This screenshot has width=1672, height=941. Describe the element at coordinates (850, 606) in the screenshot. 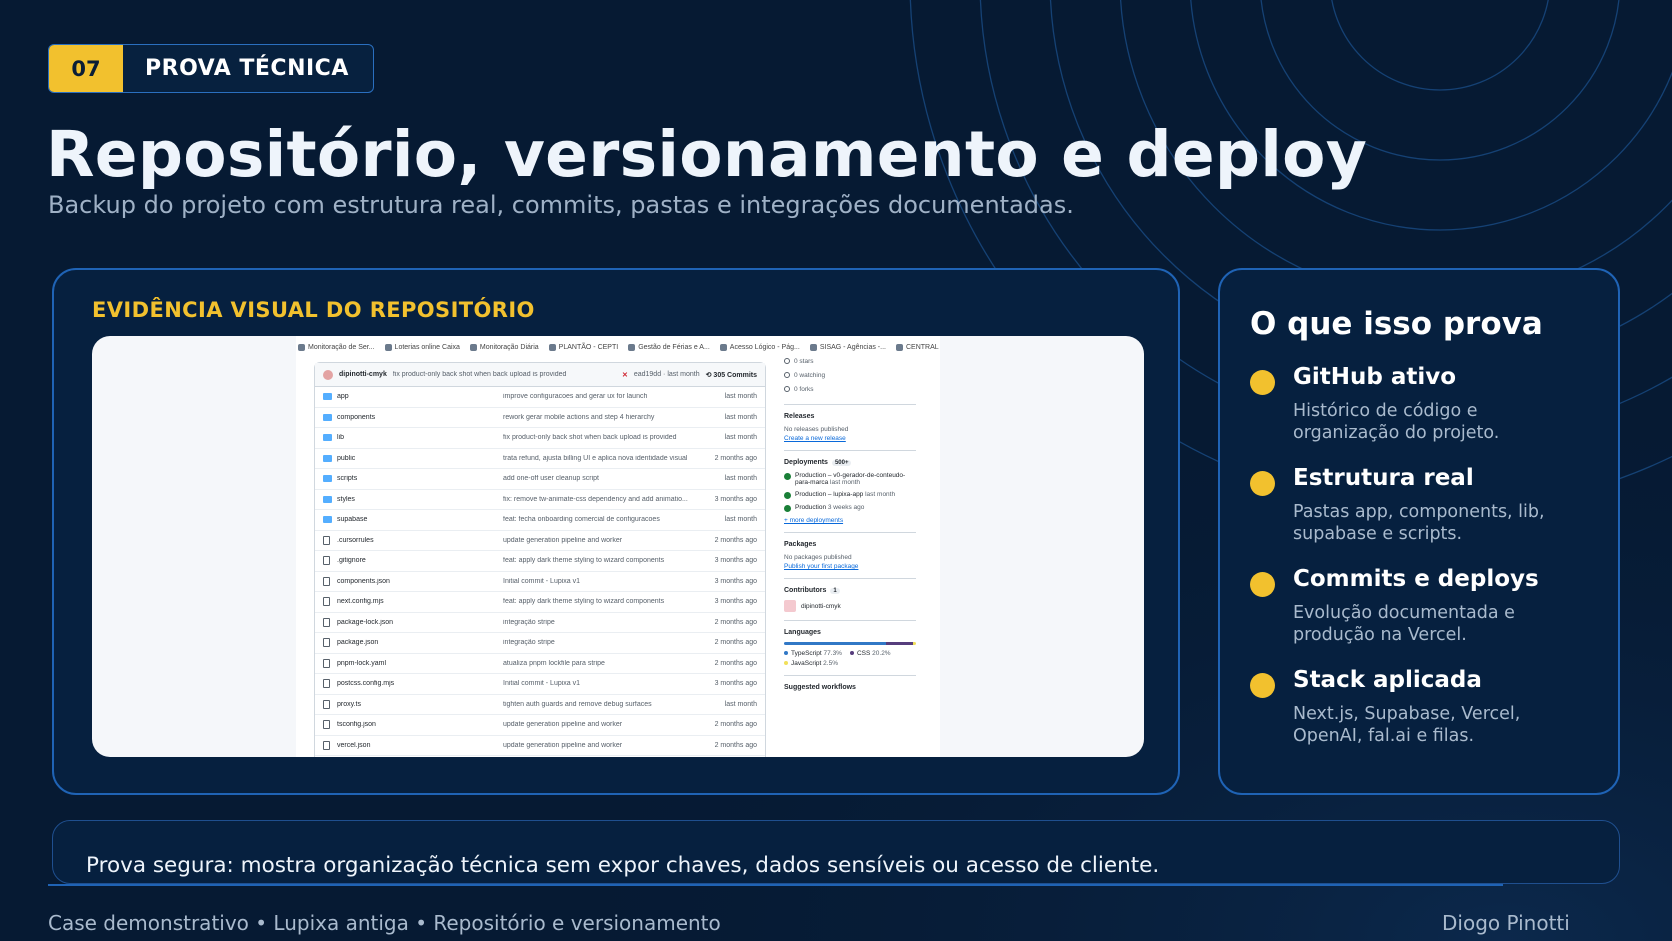

I see `contributor-item: dipinotti-cmyk` at that location.